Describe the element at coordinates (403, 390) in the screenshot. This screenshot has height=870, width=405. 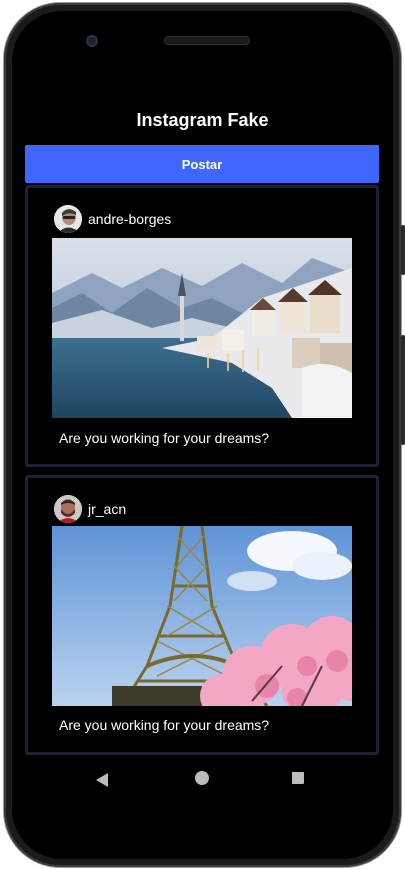
I see `volume-button` at that location.